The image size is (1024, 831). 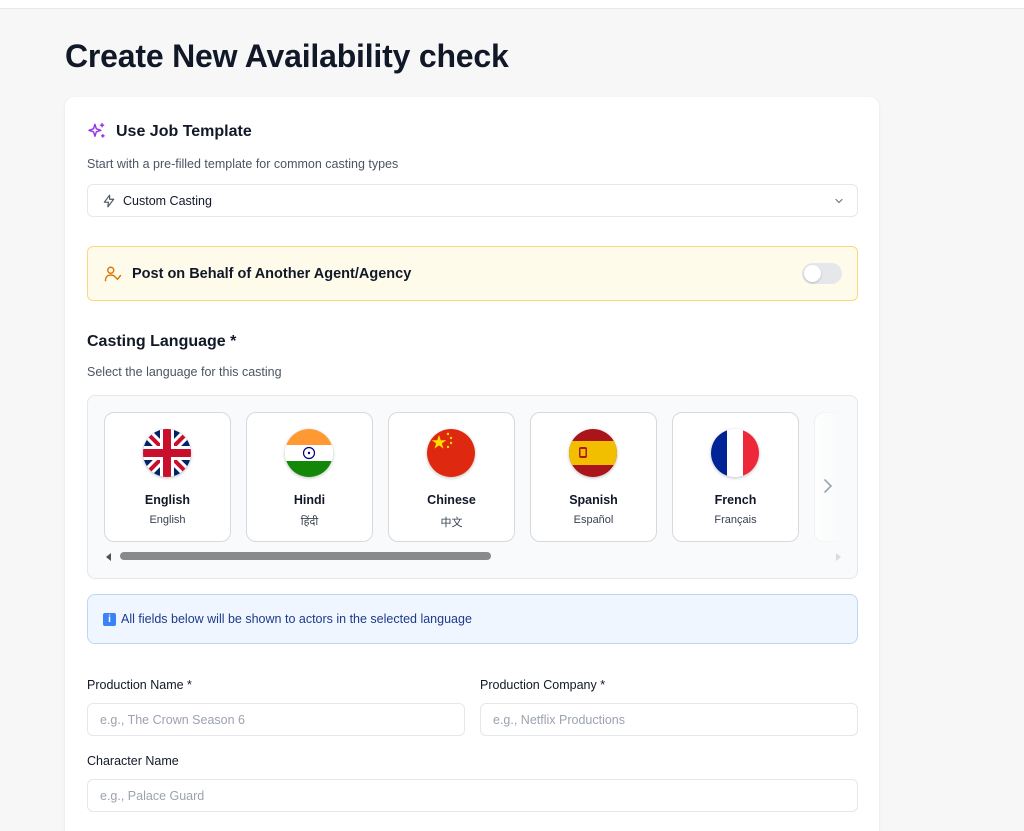 I want to click on language-option-english: English English, so click(x=167, y=477).